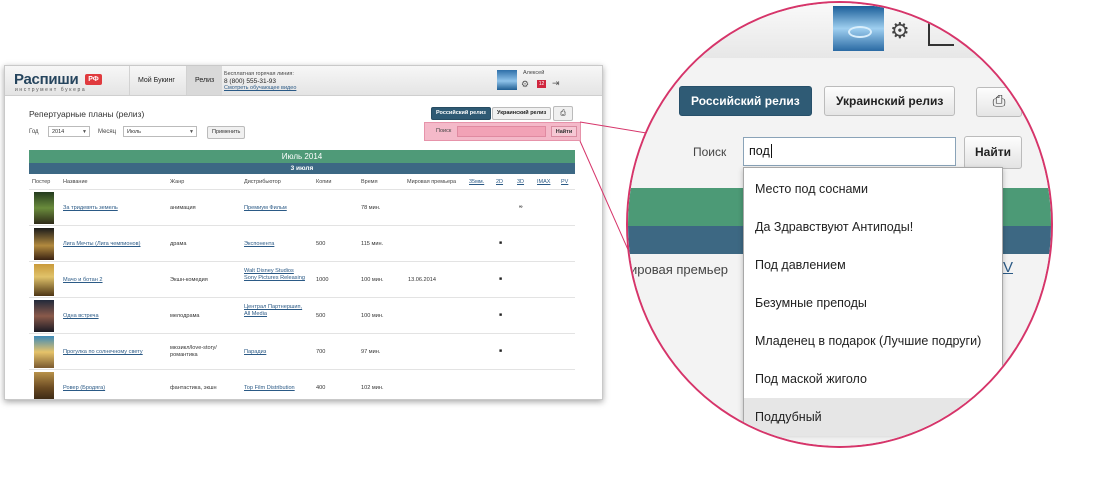 The width and height of the screenshot is (1100, 488). I want to click on suggestion-item: Под маской жиголо, so click(873, 379).